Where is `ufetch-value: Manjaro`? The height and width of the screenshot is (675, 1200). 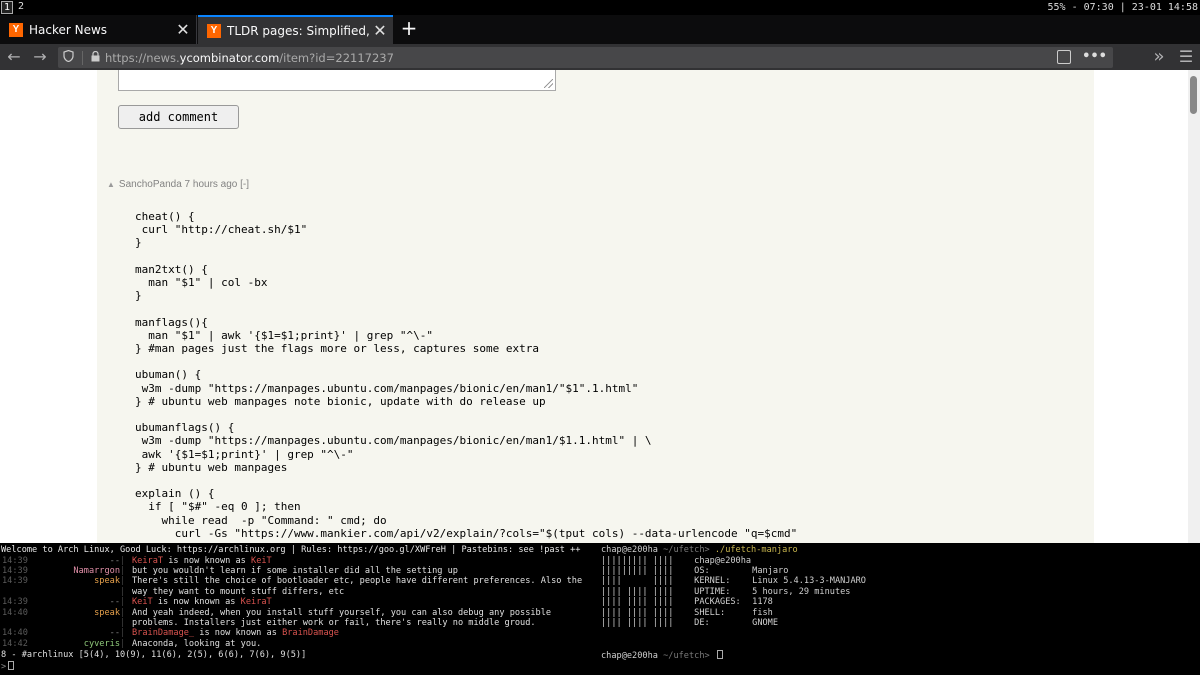 ufetch-value: Manjaro is located at coordinates (770, 570).